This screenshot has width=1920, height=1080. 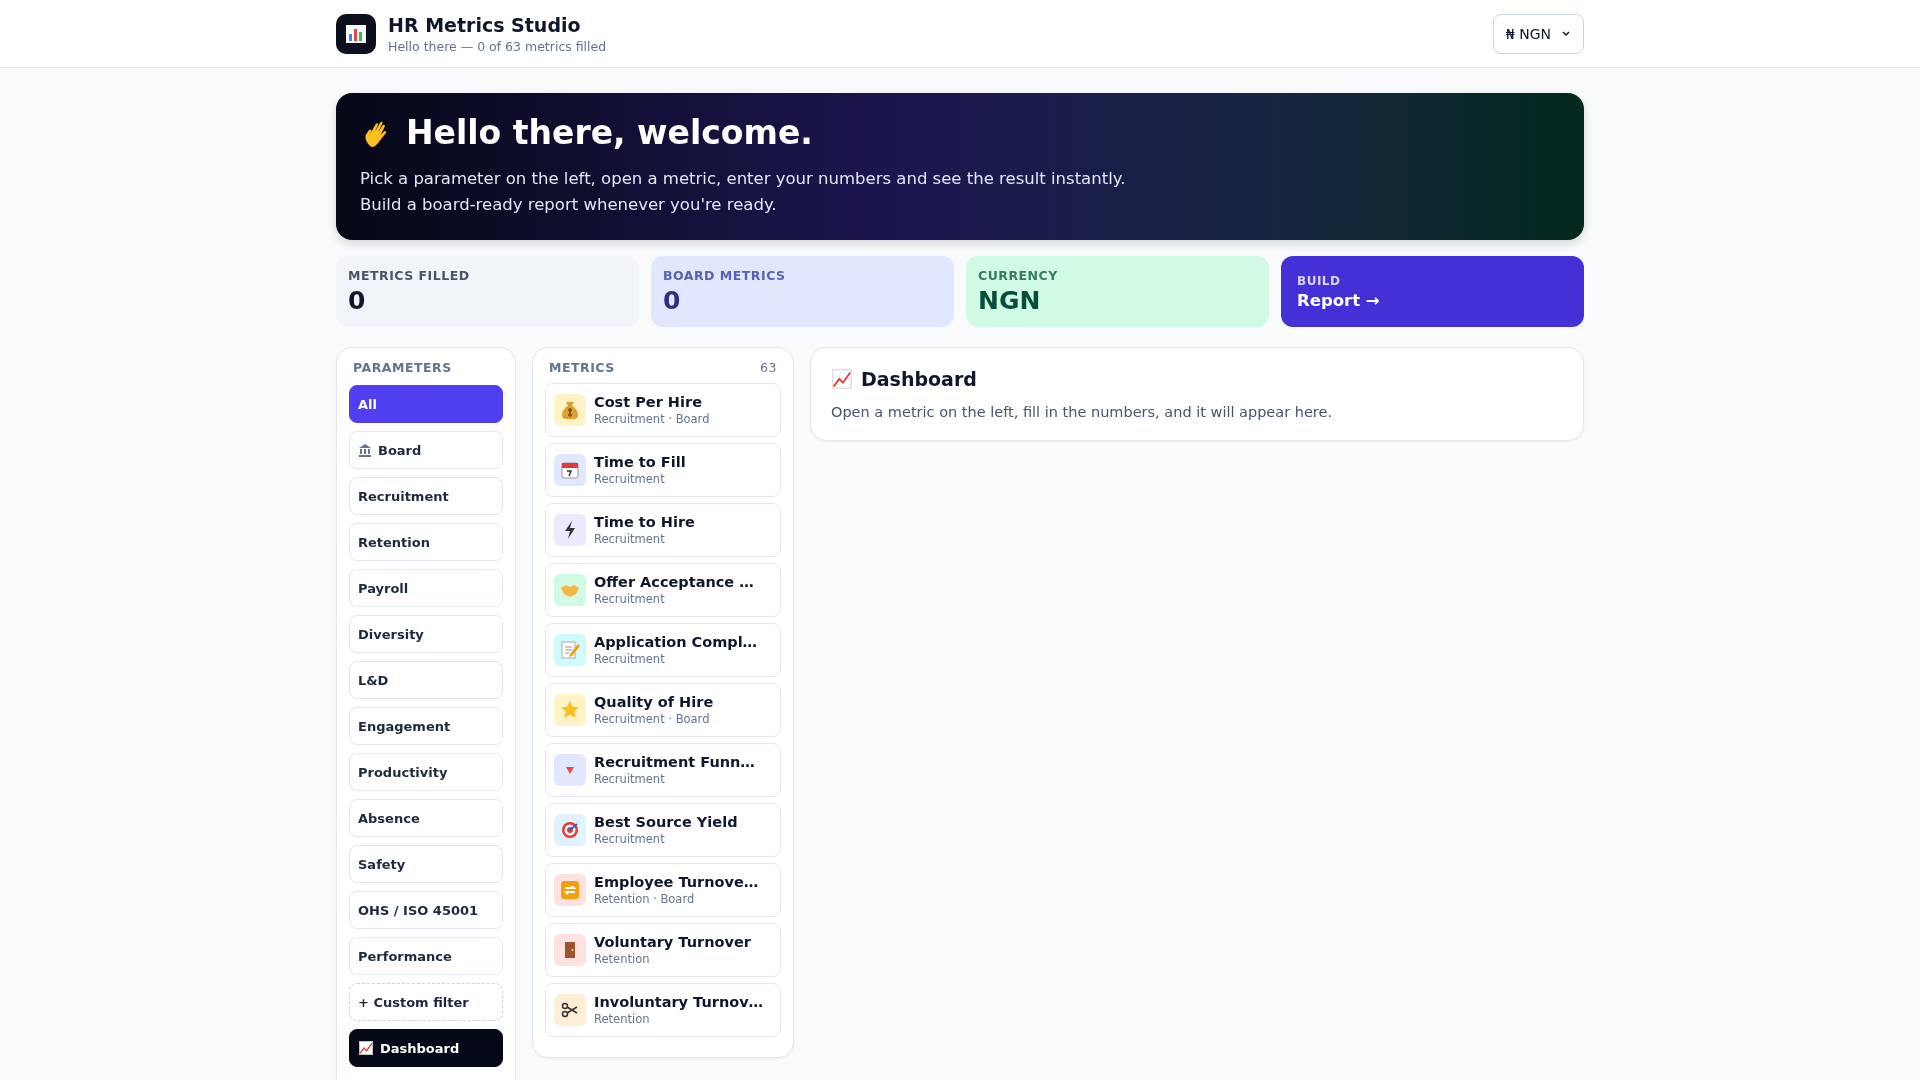 What do you see at coordinates (570, 470) in the screenshot?
I see `calendar-icon` at bounding box center [570, 470].